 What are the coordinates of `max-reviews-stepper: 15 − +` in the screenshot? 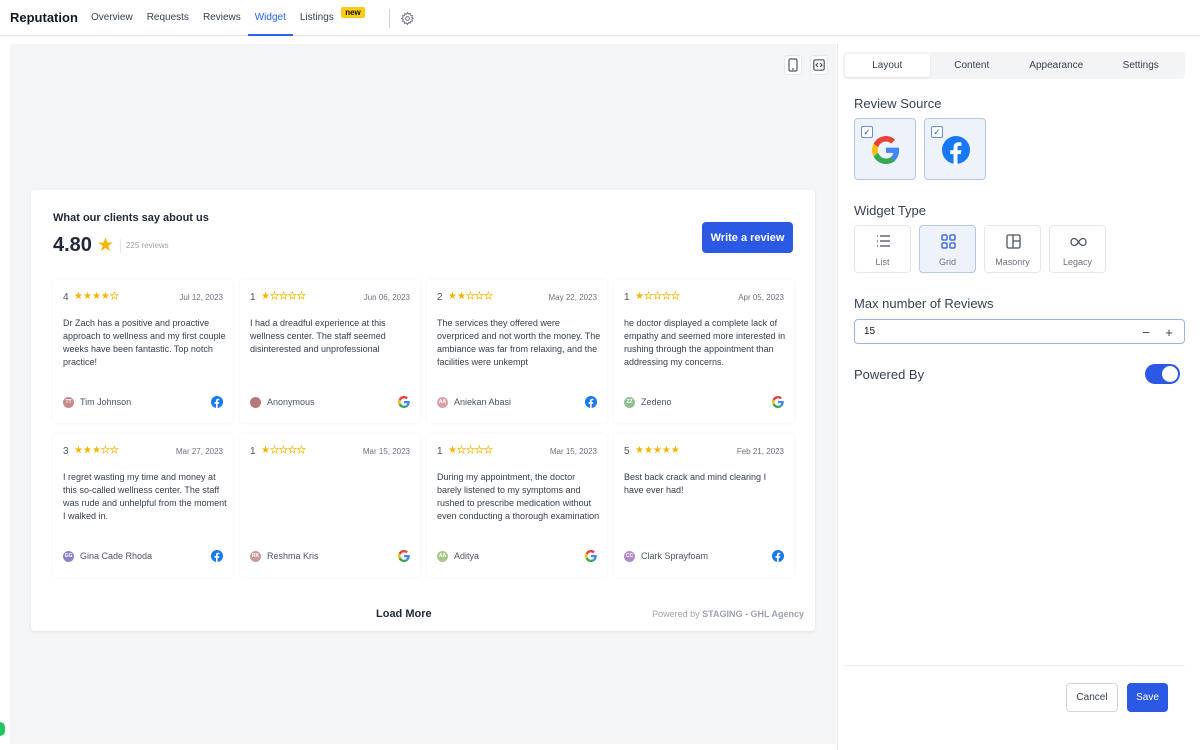 It's located at (1019, 331).